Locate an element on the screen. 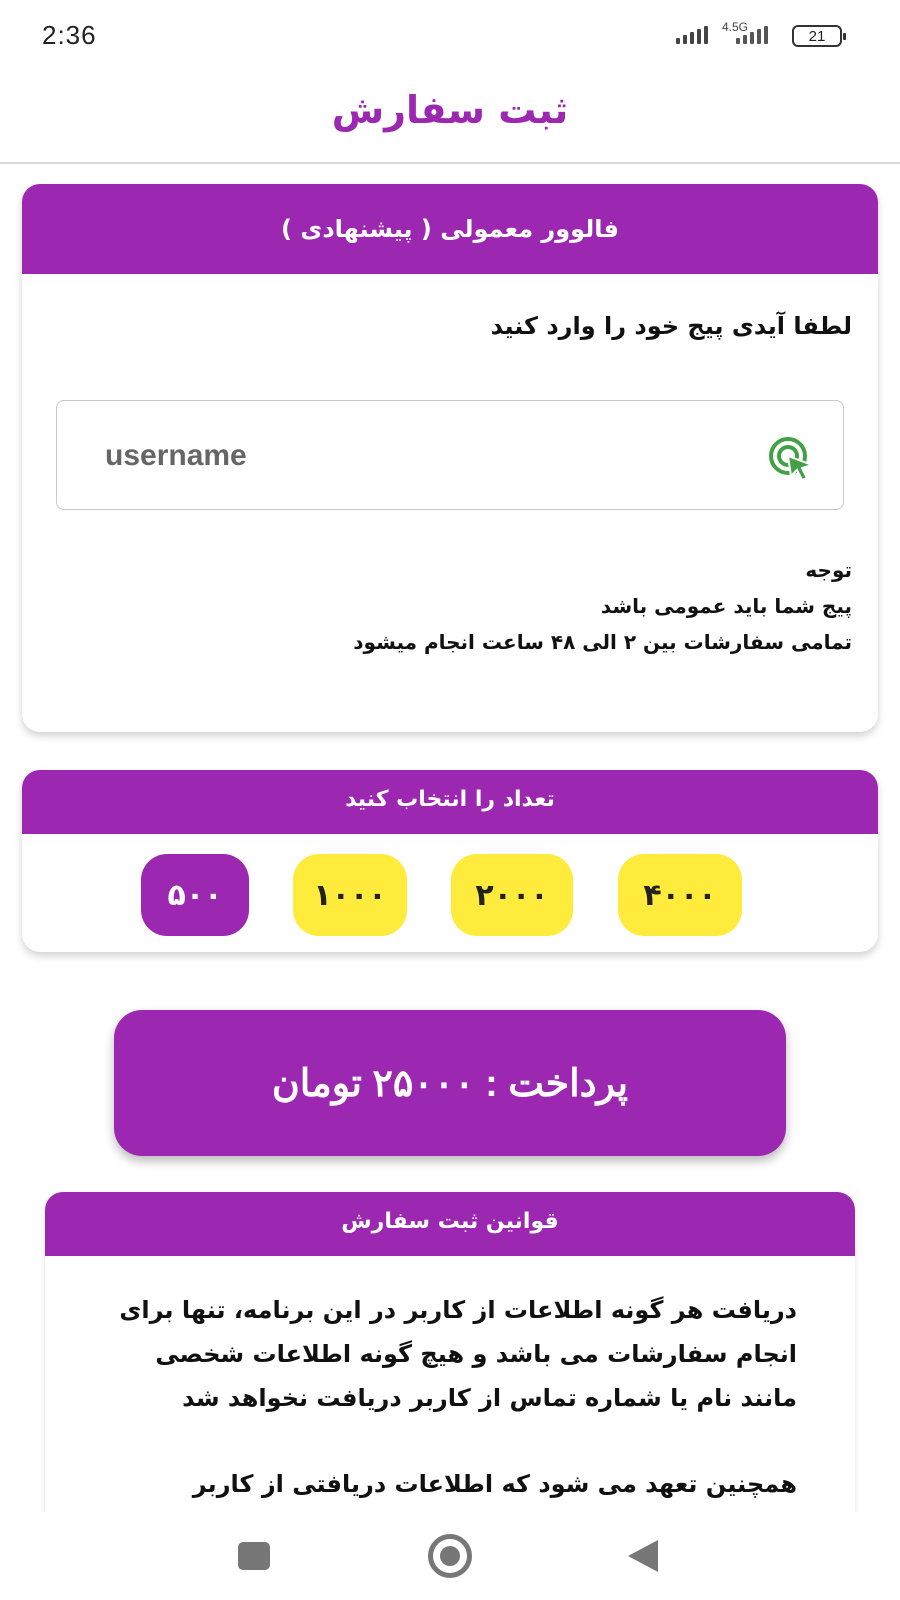  note-title: توجه is located at coordinates (828, 570).